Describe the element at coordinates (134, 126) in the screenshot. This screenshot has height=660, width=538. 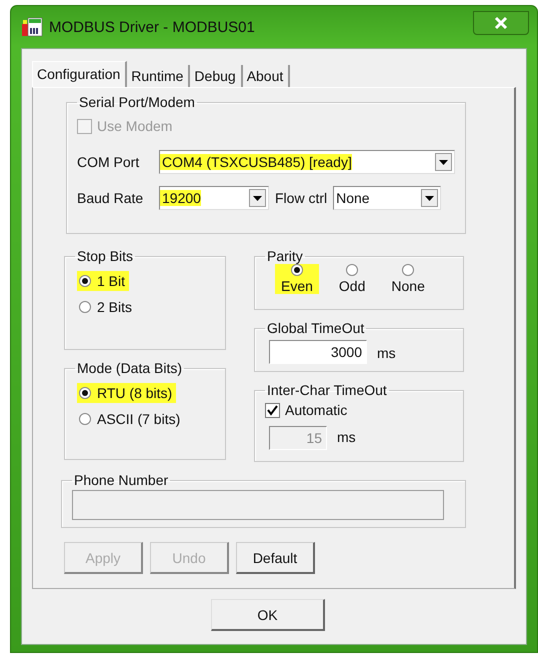
I see `checkbox-label: Use Modem` at that location.